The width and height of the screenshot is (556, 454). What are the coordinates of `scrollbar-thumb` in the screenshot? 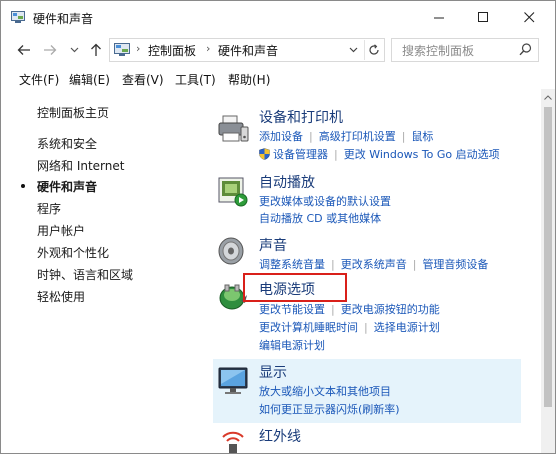 It's located at (548, 257).